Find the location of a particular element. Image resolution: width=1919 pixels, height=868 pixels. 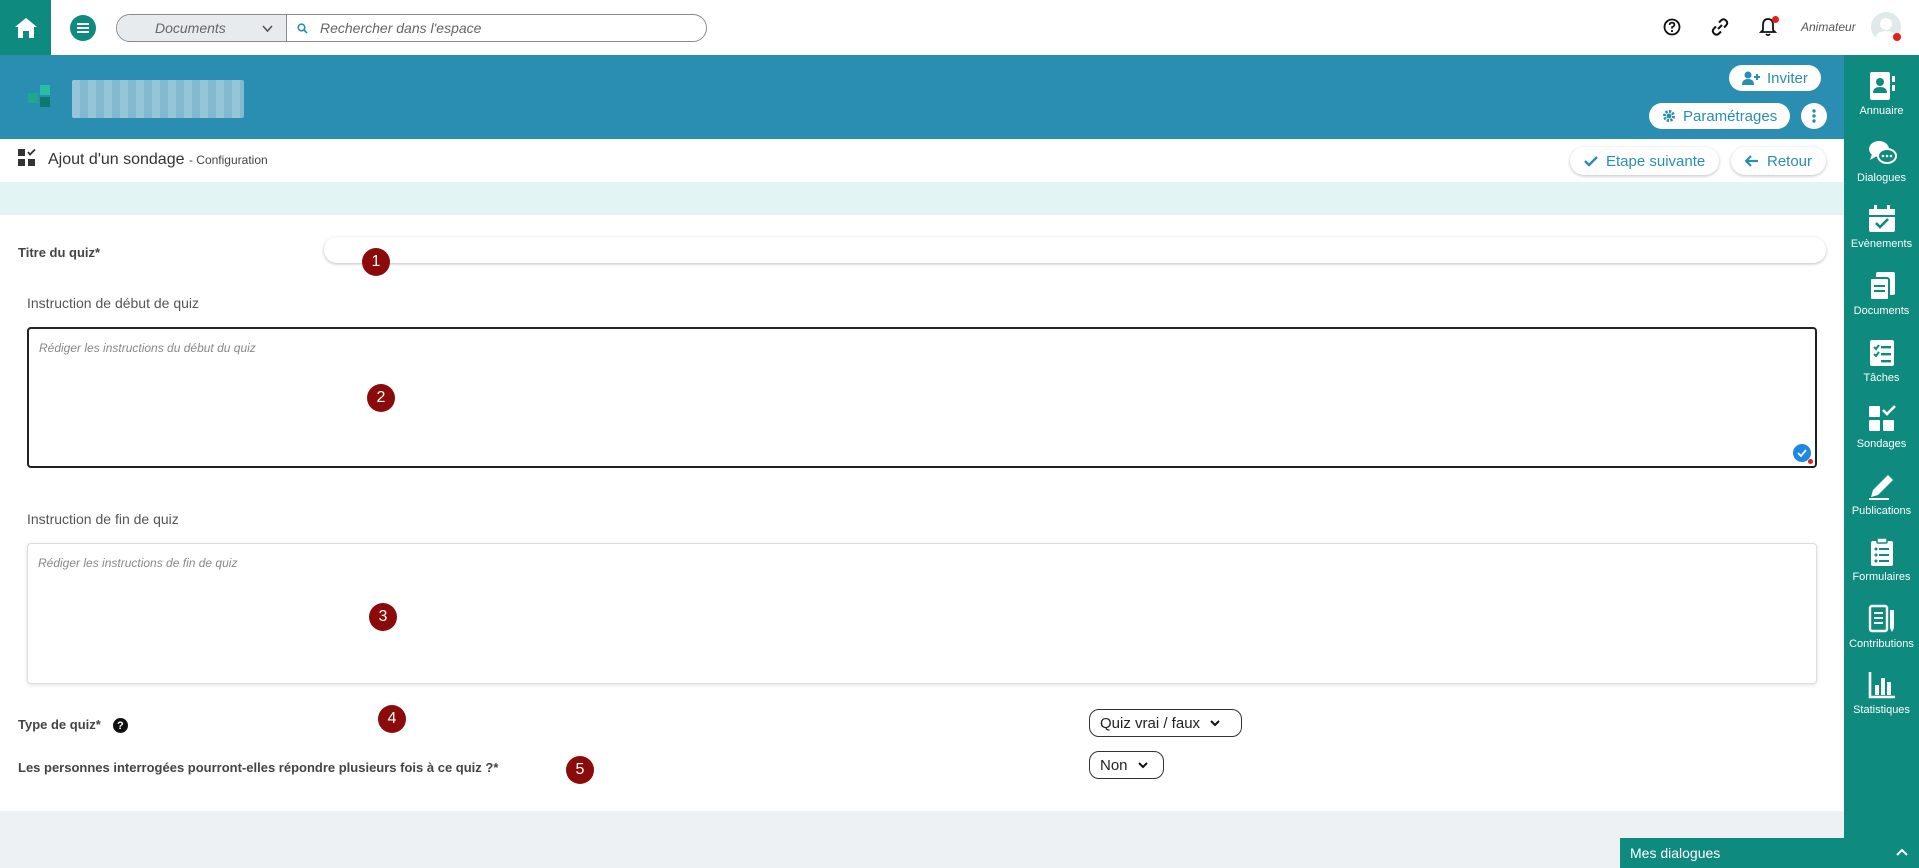

quiz-type-select: Quiz vrai / faux is located at coordinates (1165, 723).